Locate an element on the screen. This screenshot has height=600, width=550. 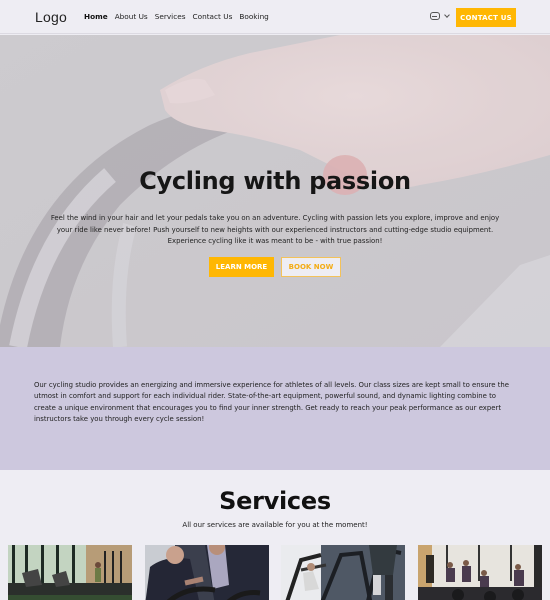
service-card-stair-climber is located at coordinates (343, 572).